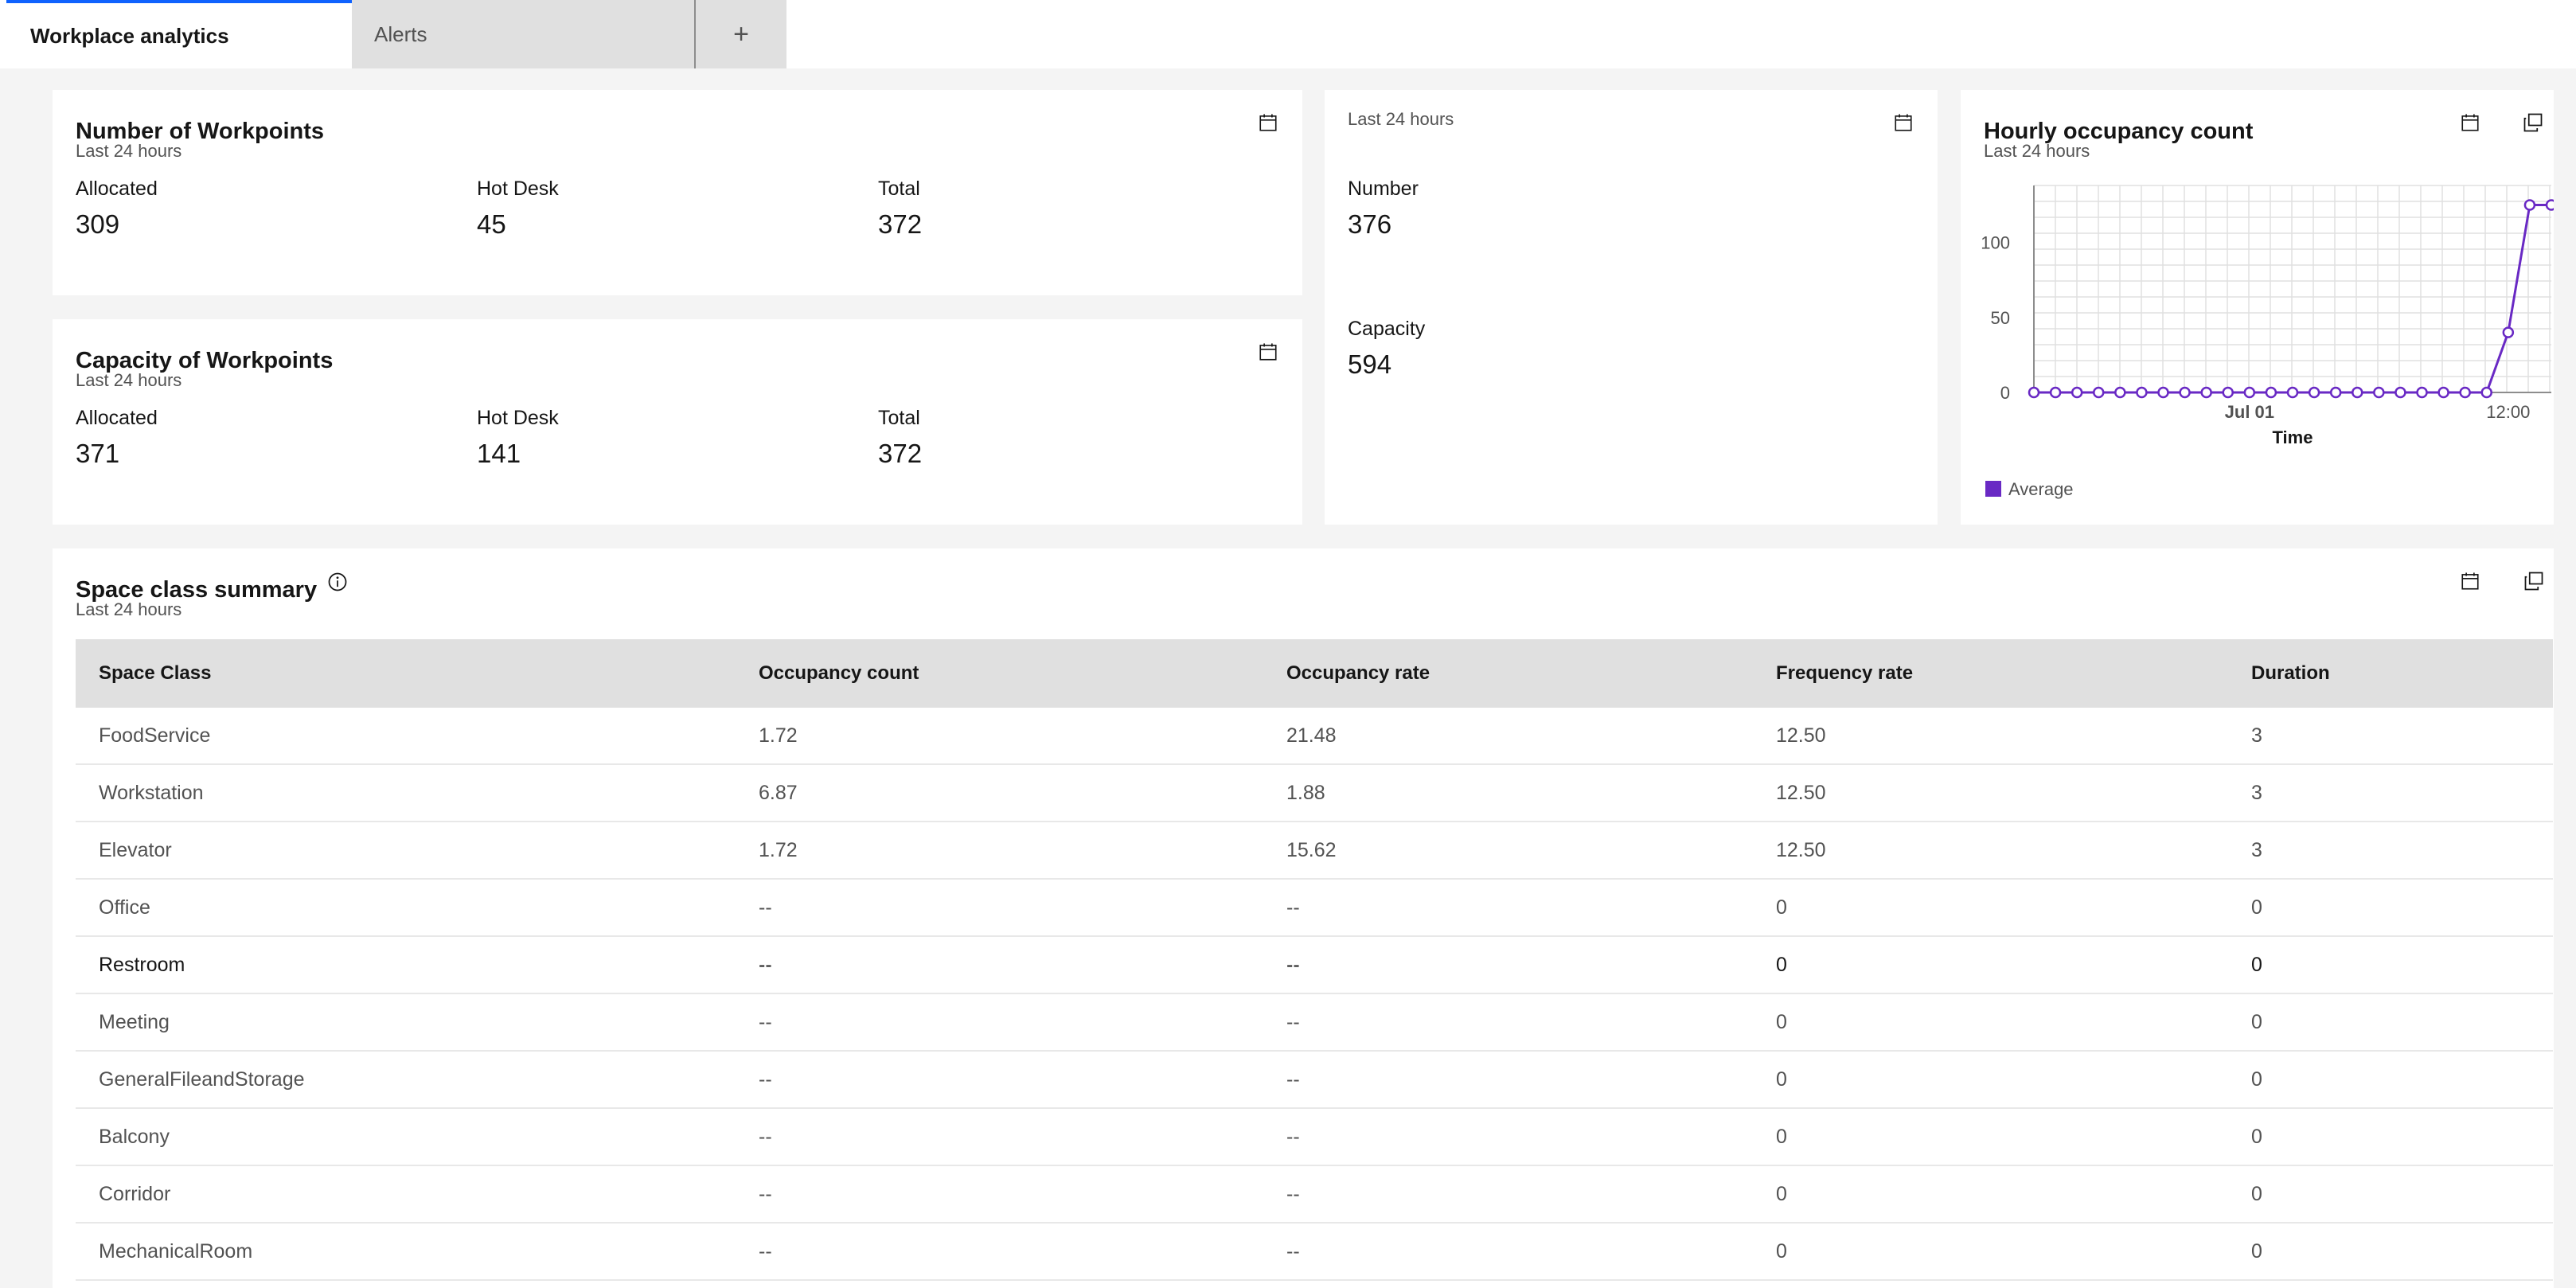  I want to click on cell-occupancy-rate: 21.48, so click(1311, 735).